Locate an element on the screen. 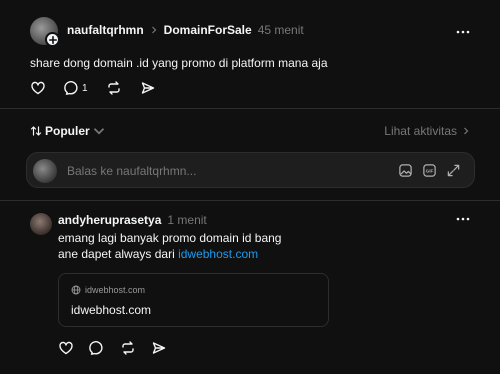 Image resolution: width=500 pixels, height=374 pixels. post-header: naufaltqrhmn DomainForSale 45 menit is located at coordinates (185, 30).